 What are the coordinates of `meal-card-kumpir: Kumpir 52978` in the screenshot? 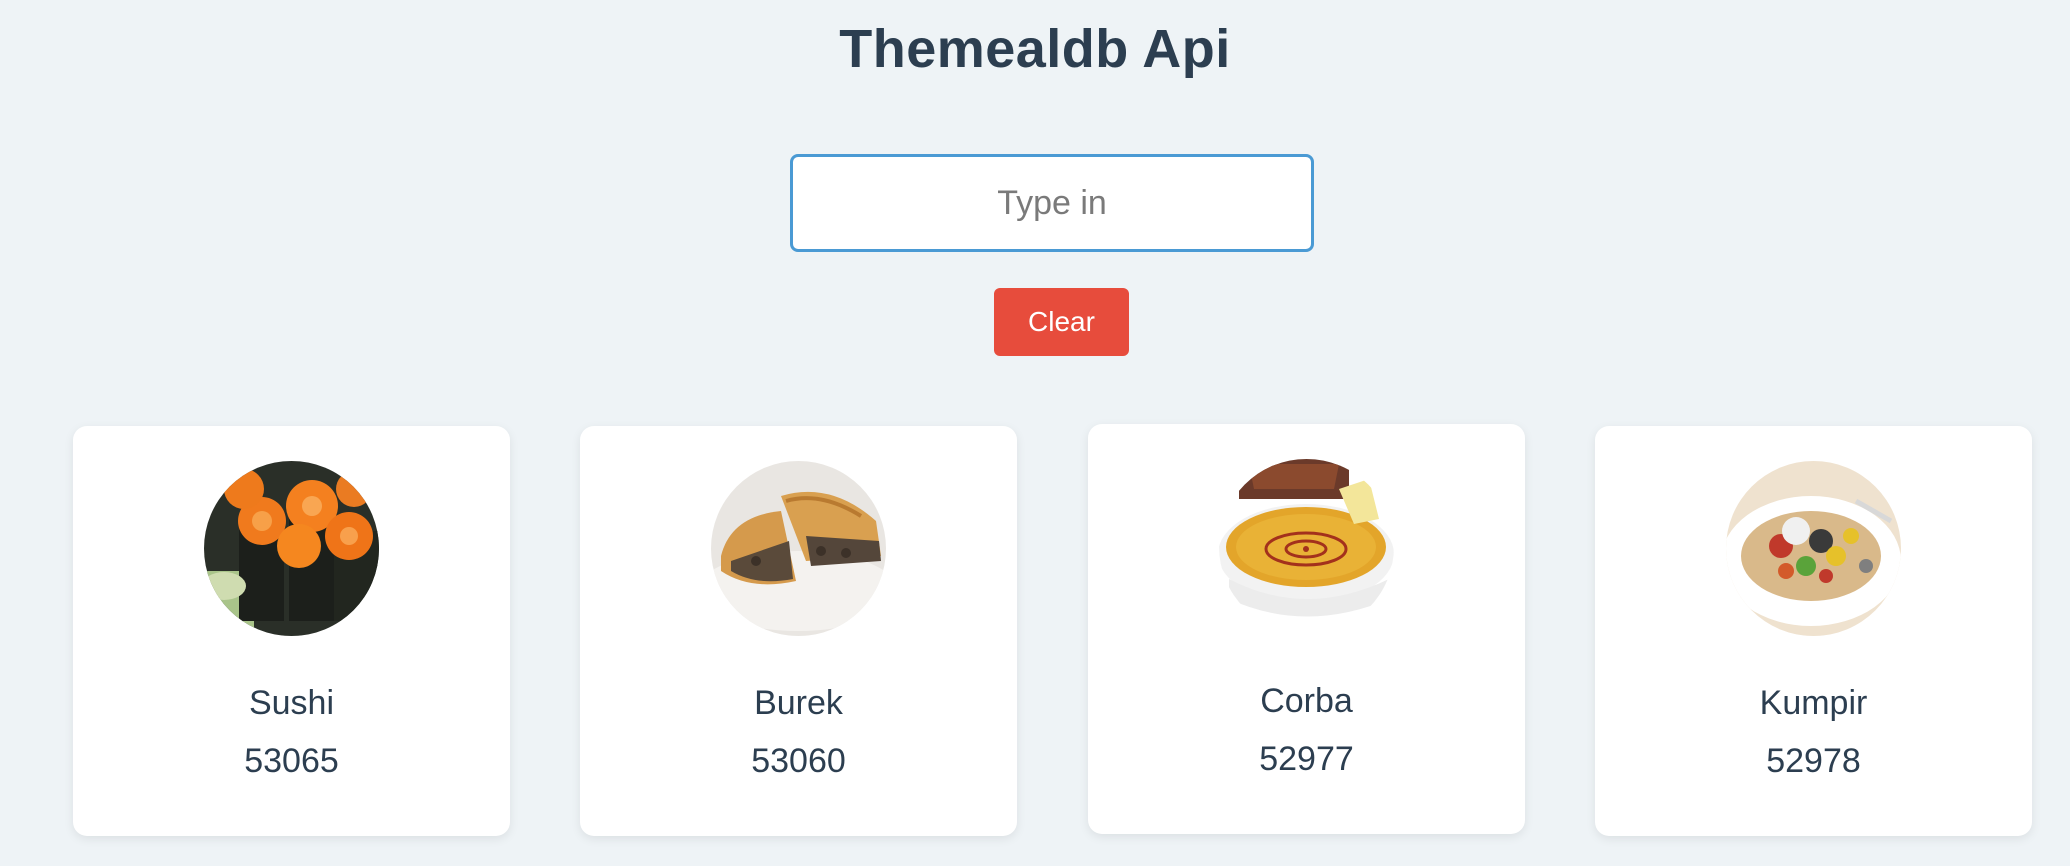 It's located at (1813, 631).